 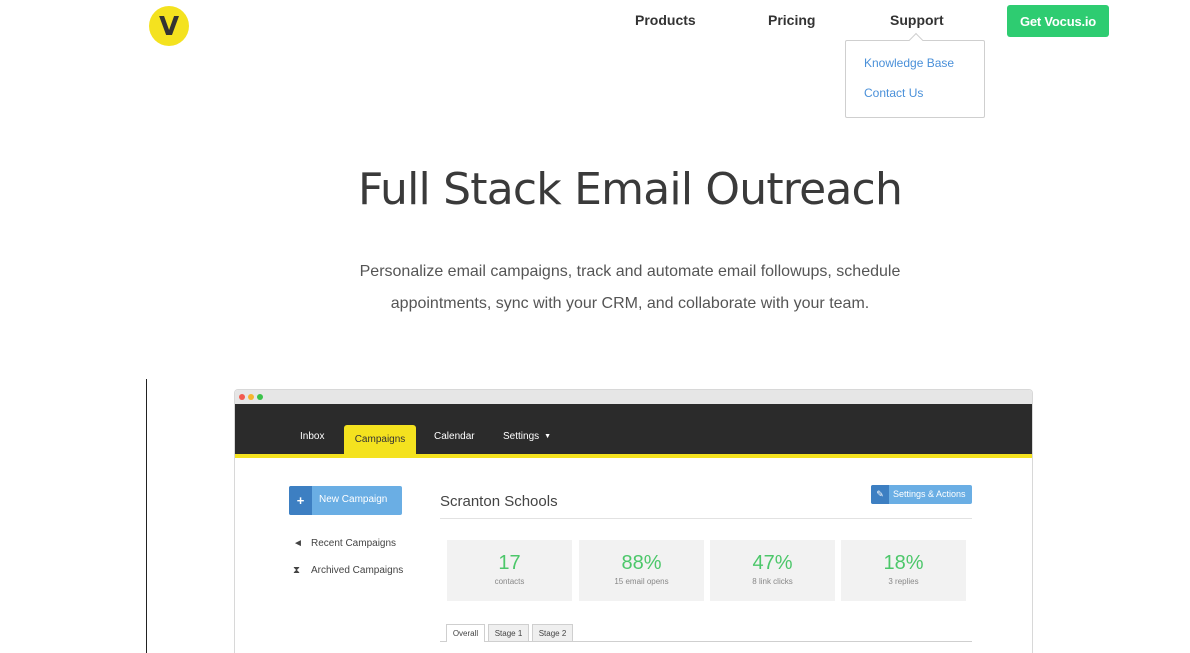 I want to click on sidebar-item-archived-campaigns: ⧗ Archived Campaigns, so click(x=348, y=570).